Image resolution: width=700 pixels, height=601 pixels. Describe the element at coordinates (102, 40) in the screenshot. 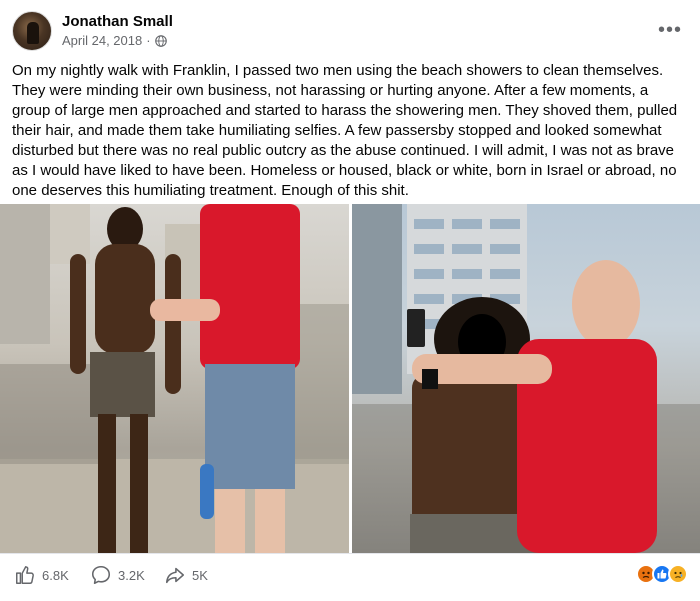

I see `post-date: April 24, 2018` at that location.